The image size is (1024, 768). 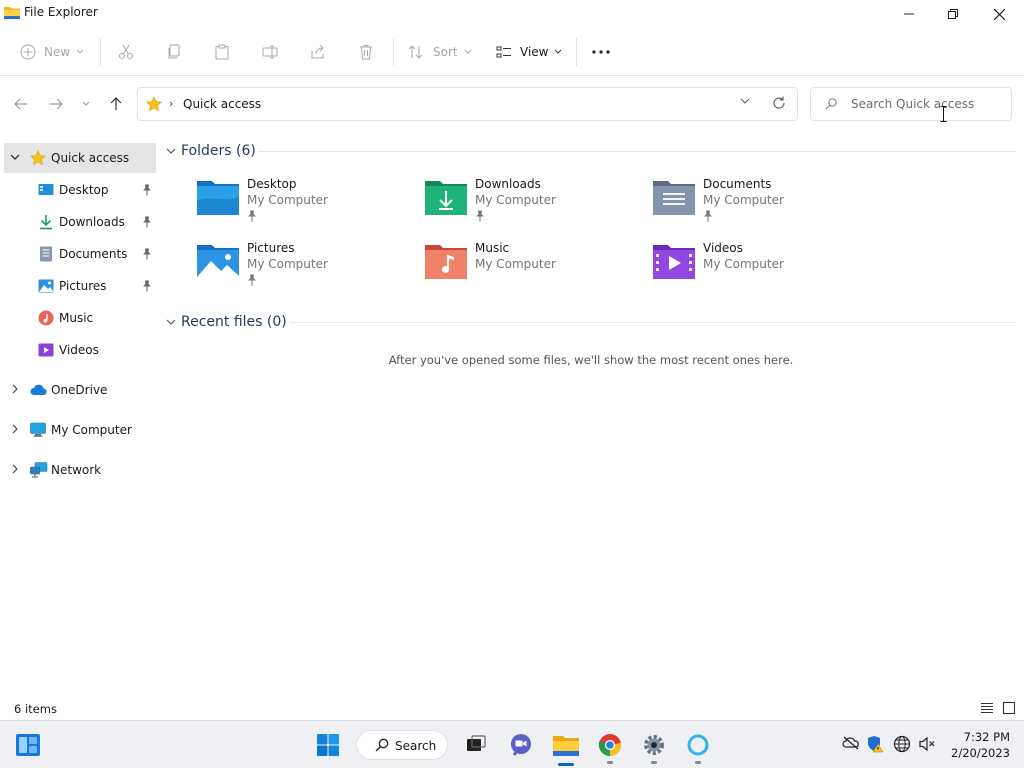 I want to click on sidebar-item-label: Desktop, so click(x=84, y=190).